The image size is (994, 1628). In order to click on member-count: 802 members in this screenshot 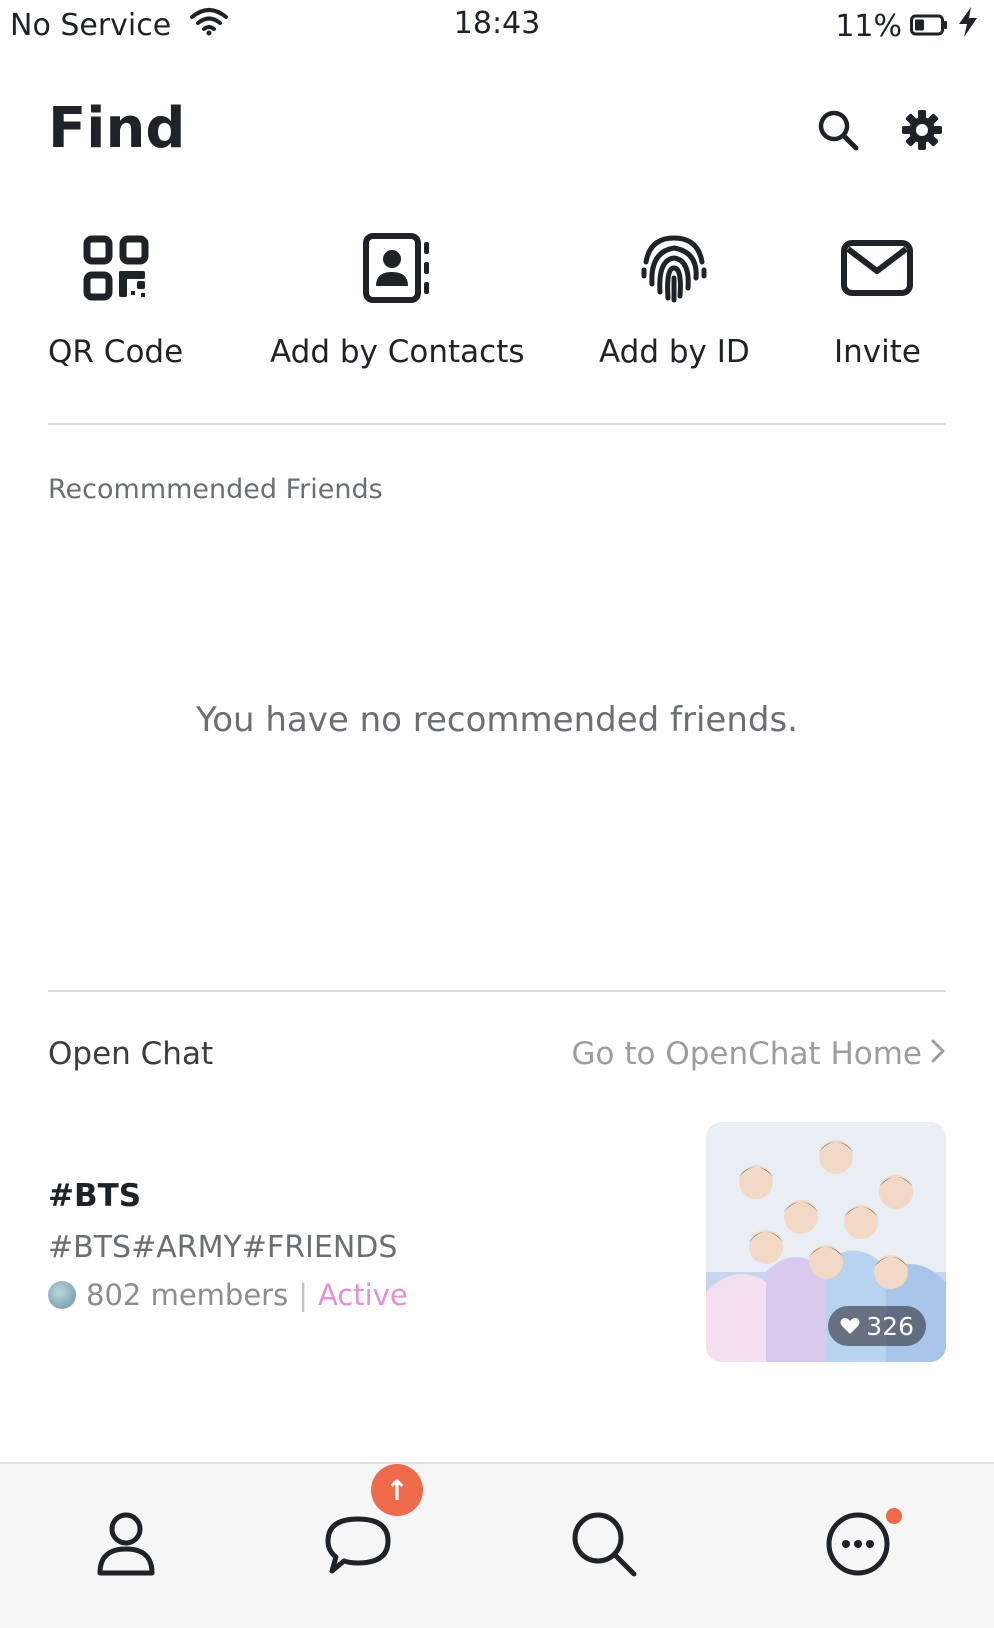, I will do `click(187, 1295)`.